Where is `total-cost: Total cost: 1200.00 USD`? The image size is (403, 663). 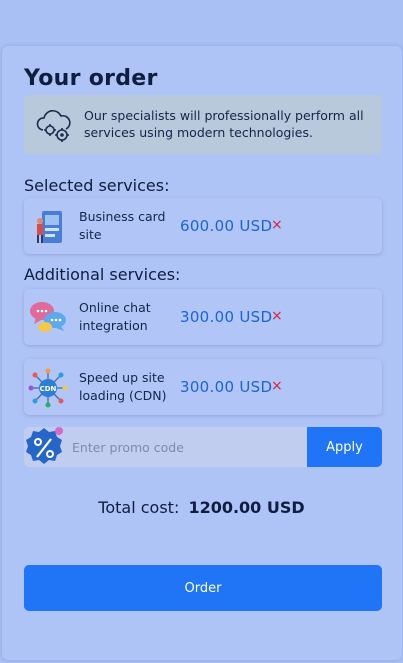
total-cost: Total cost: 1200.00 USD is located at coordinates (201, 507).